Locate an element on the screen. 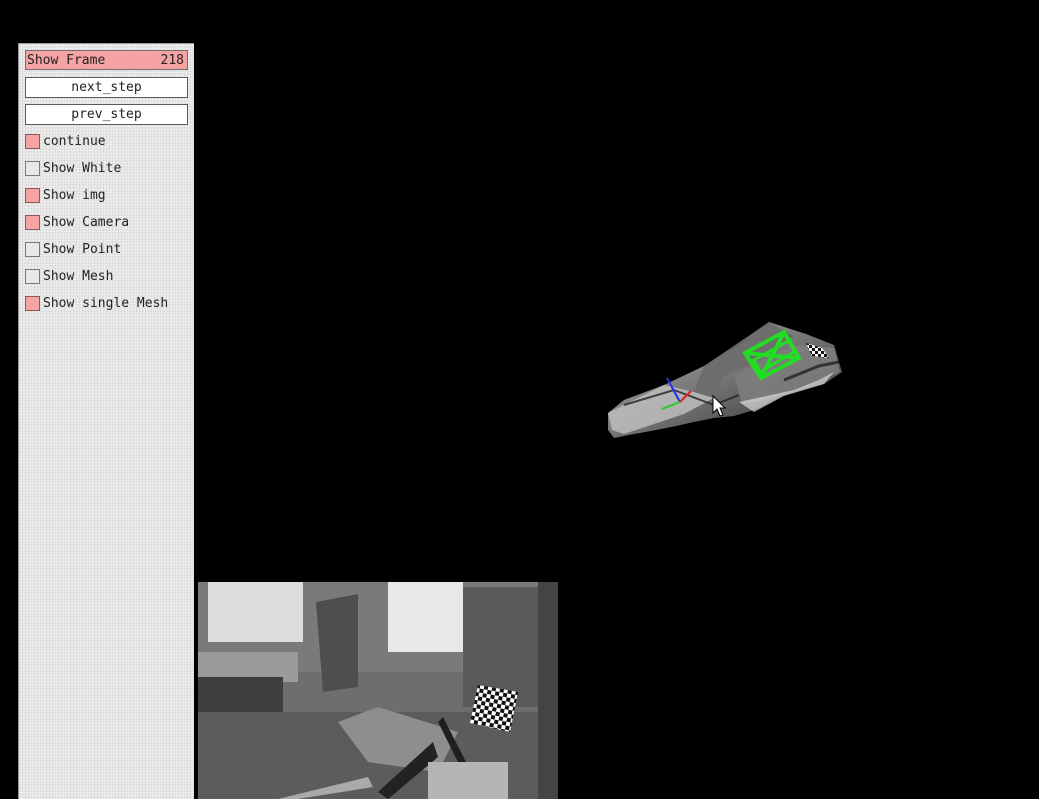  show-white-label: Show White is located at coordinates (82, 168).